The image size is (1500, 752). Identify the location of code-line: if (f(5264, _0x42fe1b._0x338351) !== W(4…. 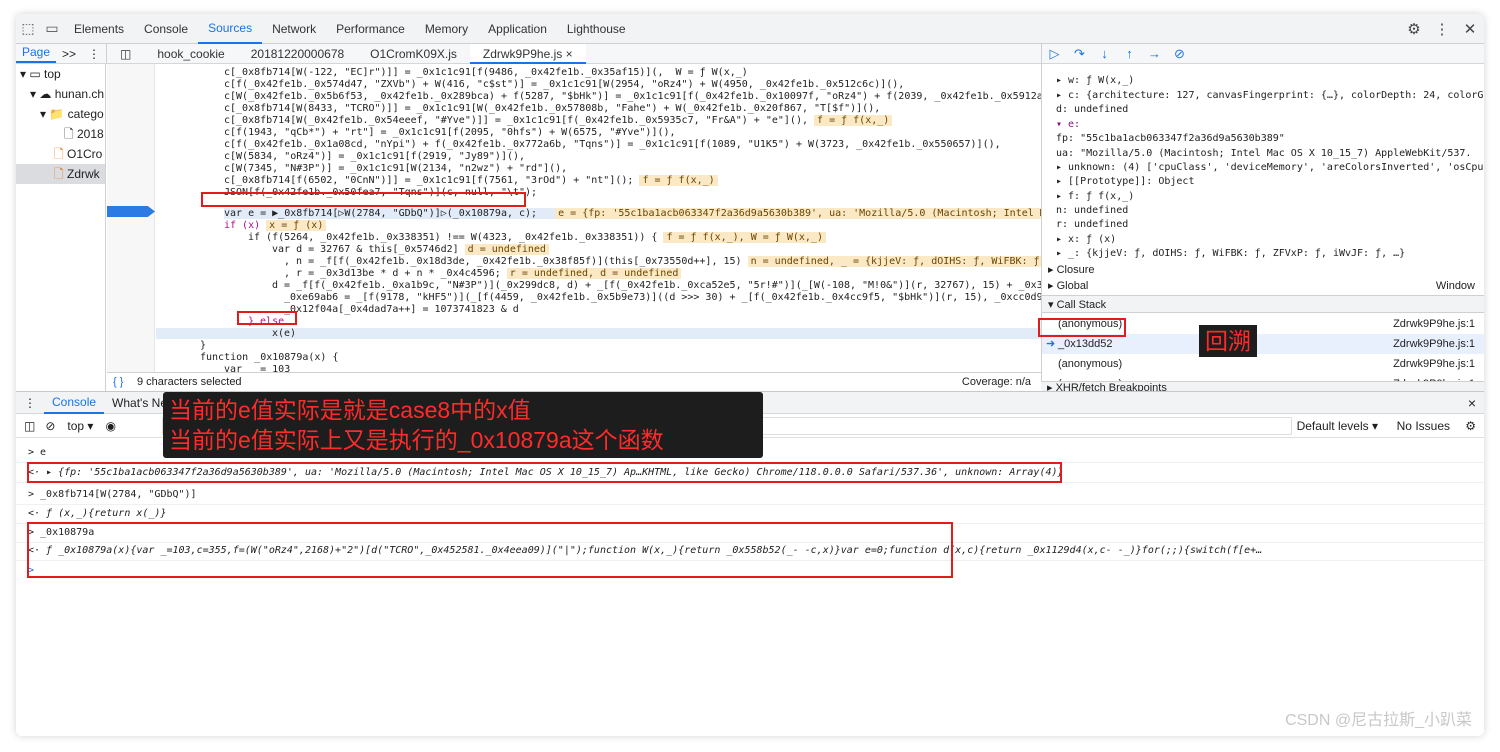
(537, 237).